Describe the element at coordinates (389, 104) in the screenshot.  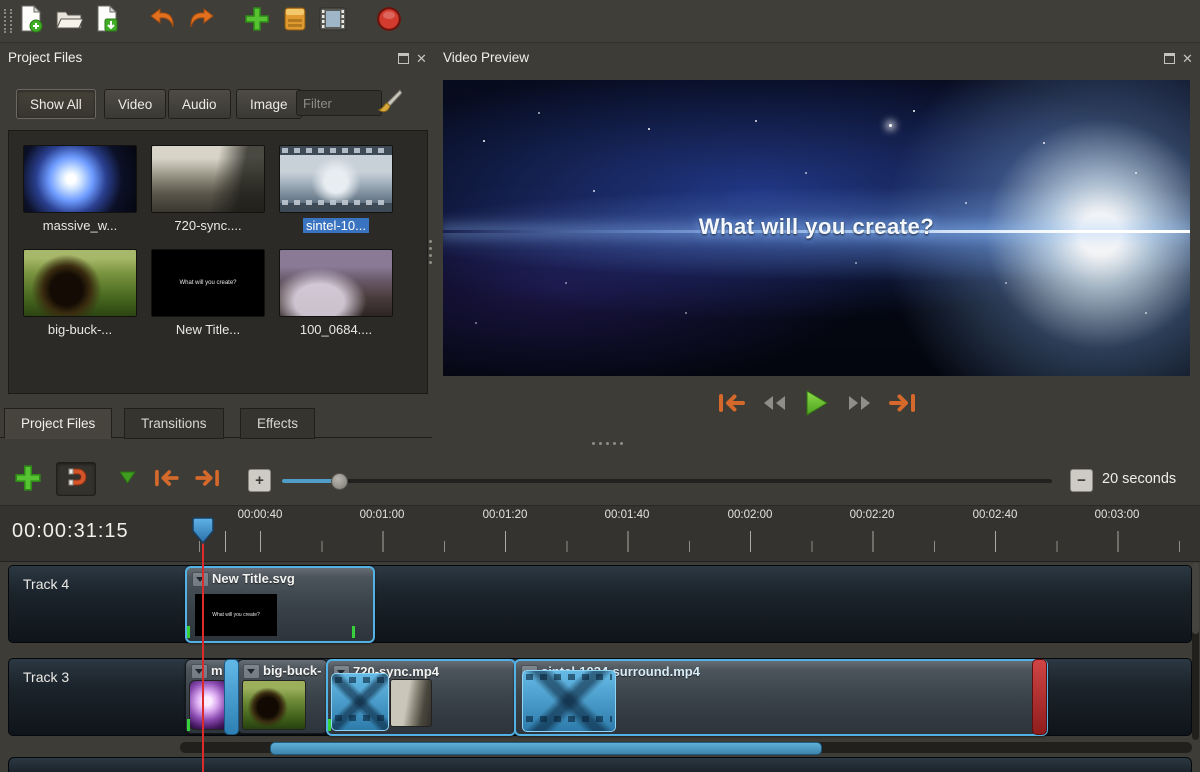
I see `clear-filter-brush-icon` at that location.